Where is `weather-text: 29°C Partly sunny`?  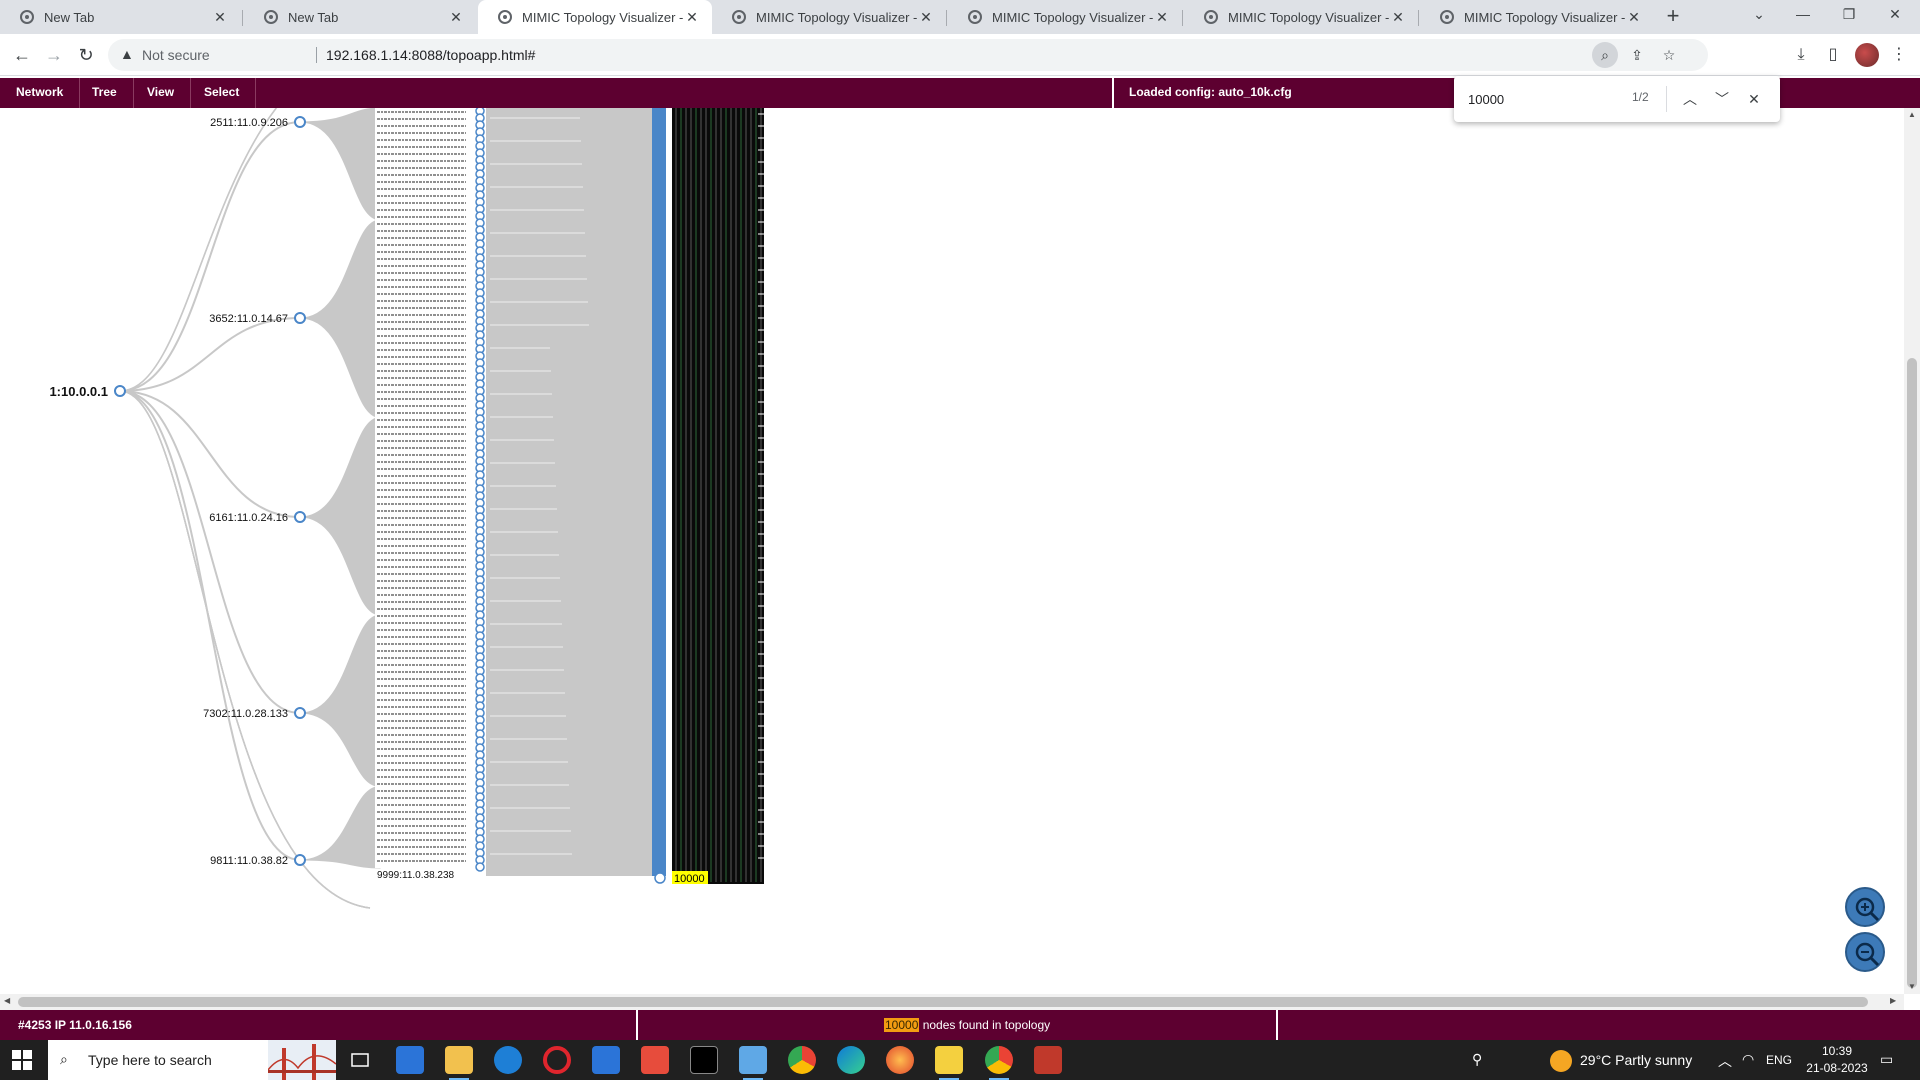 weather-text: 29°C Partly sunny is located at coordinates (1636, 1060).